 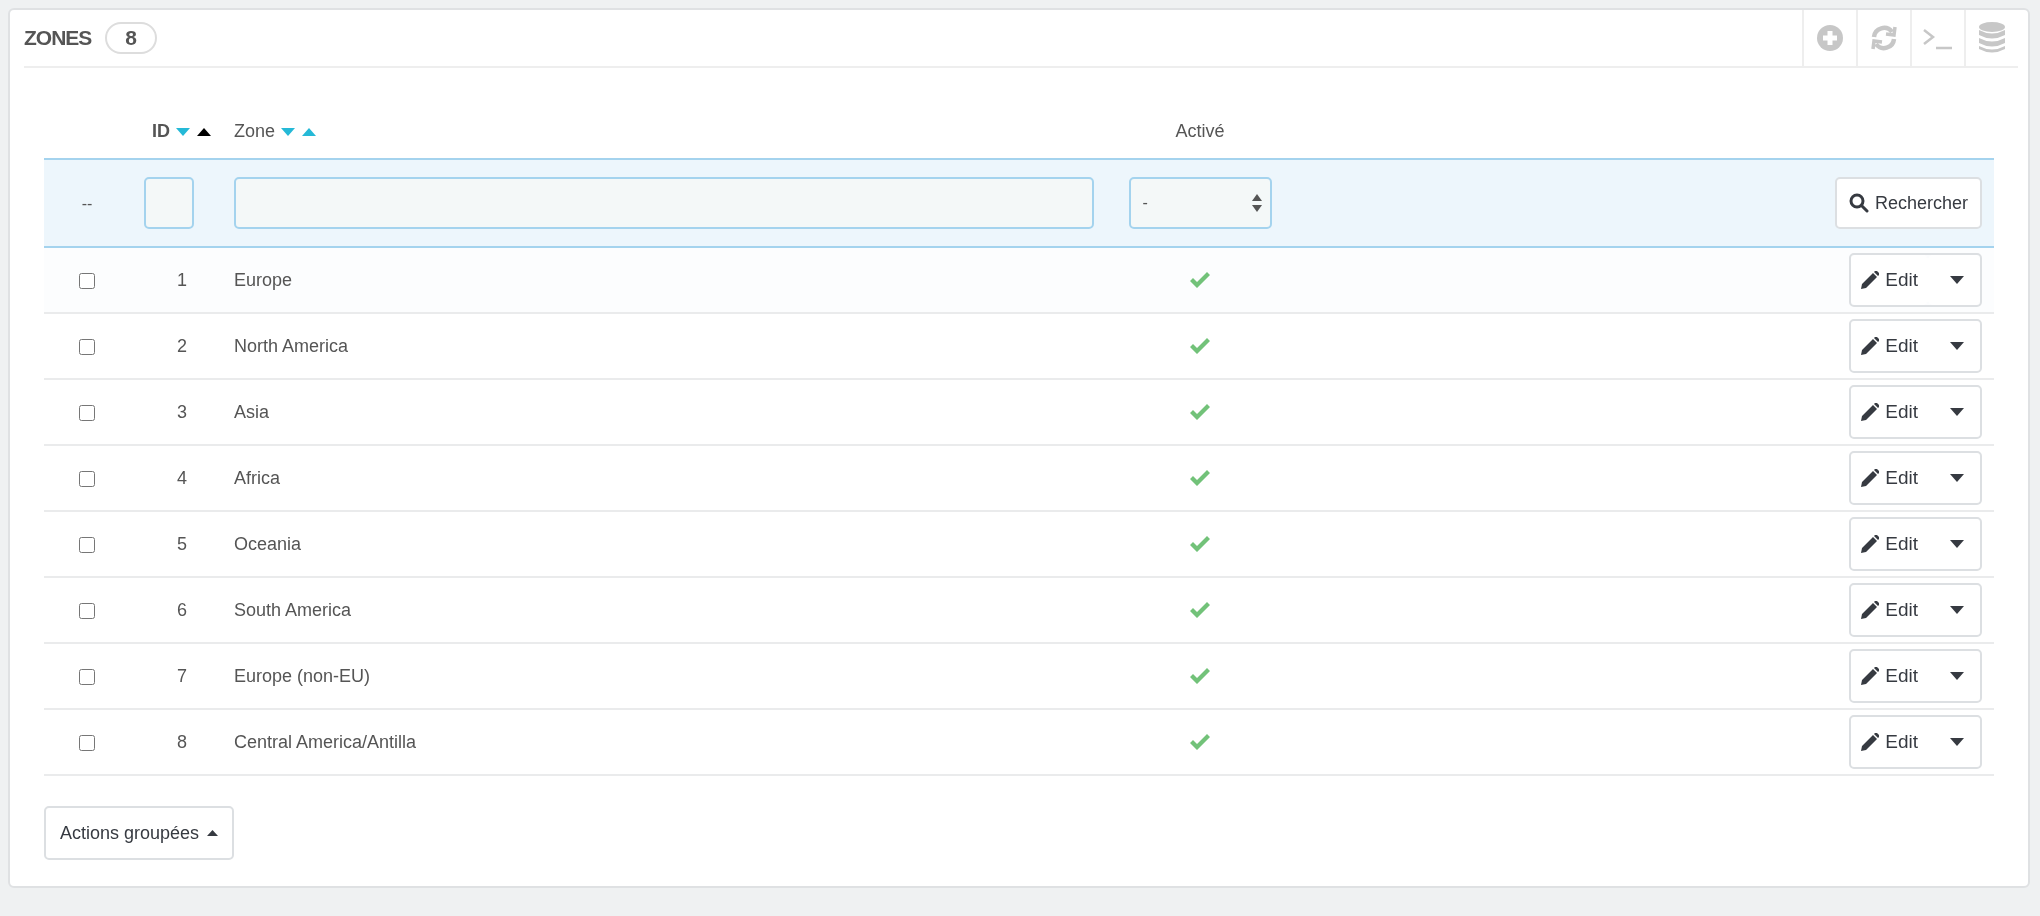 I want to click on sort-ascending-button, so click(x=204, y=131).